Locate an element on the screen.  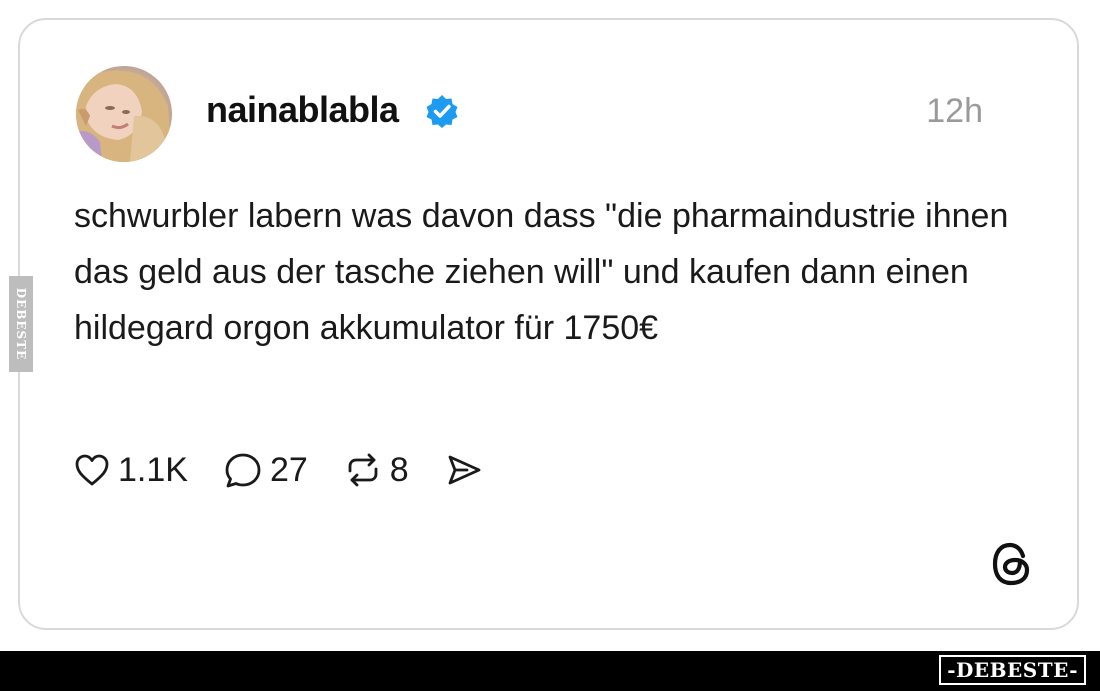
side-watermark: DEBESTE is located at coordinates (21, 324).